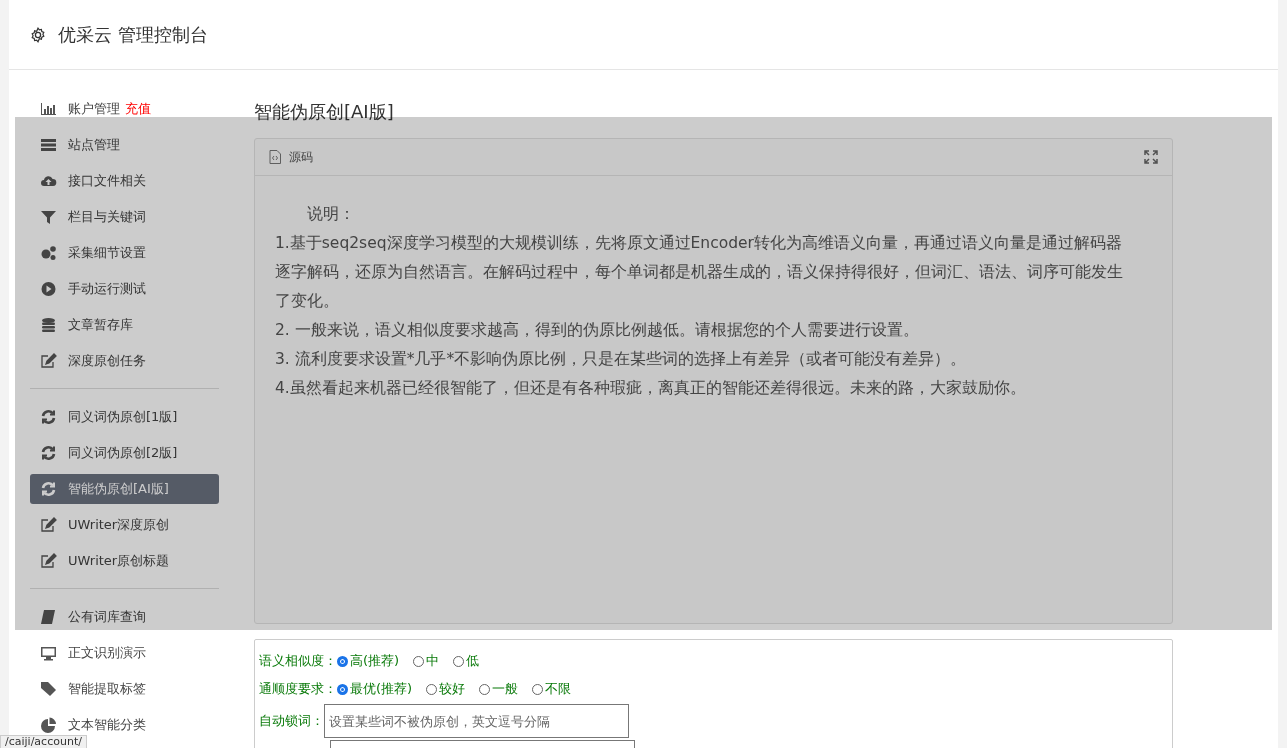 The image size is (1287, 748). What do you see at coordinates (124, 361) in the screenshot?
I see `sidebar-item: 深度原创任务` at bounding box center [124, 361].